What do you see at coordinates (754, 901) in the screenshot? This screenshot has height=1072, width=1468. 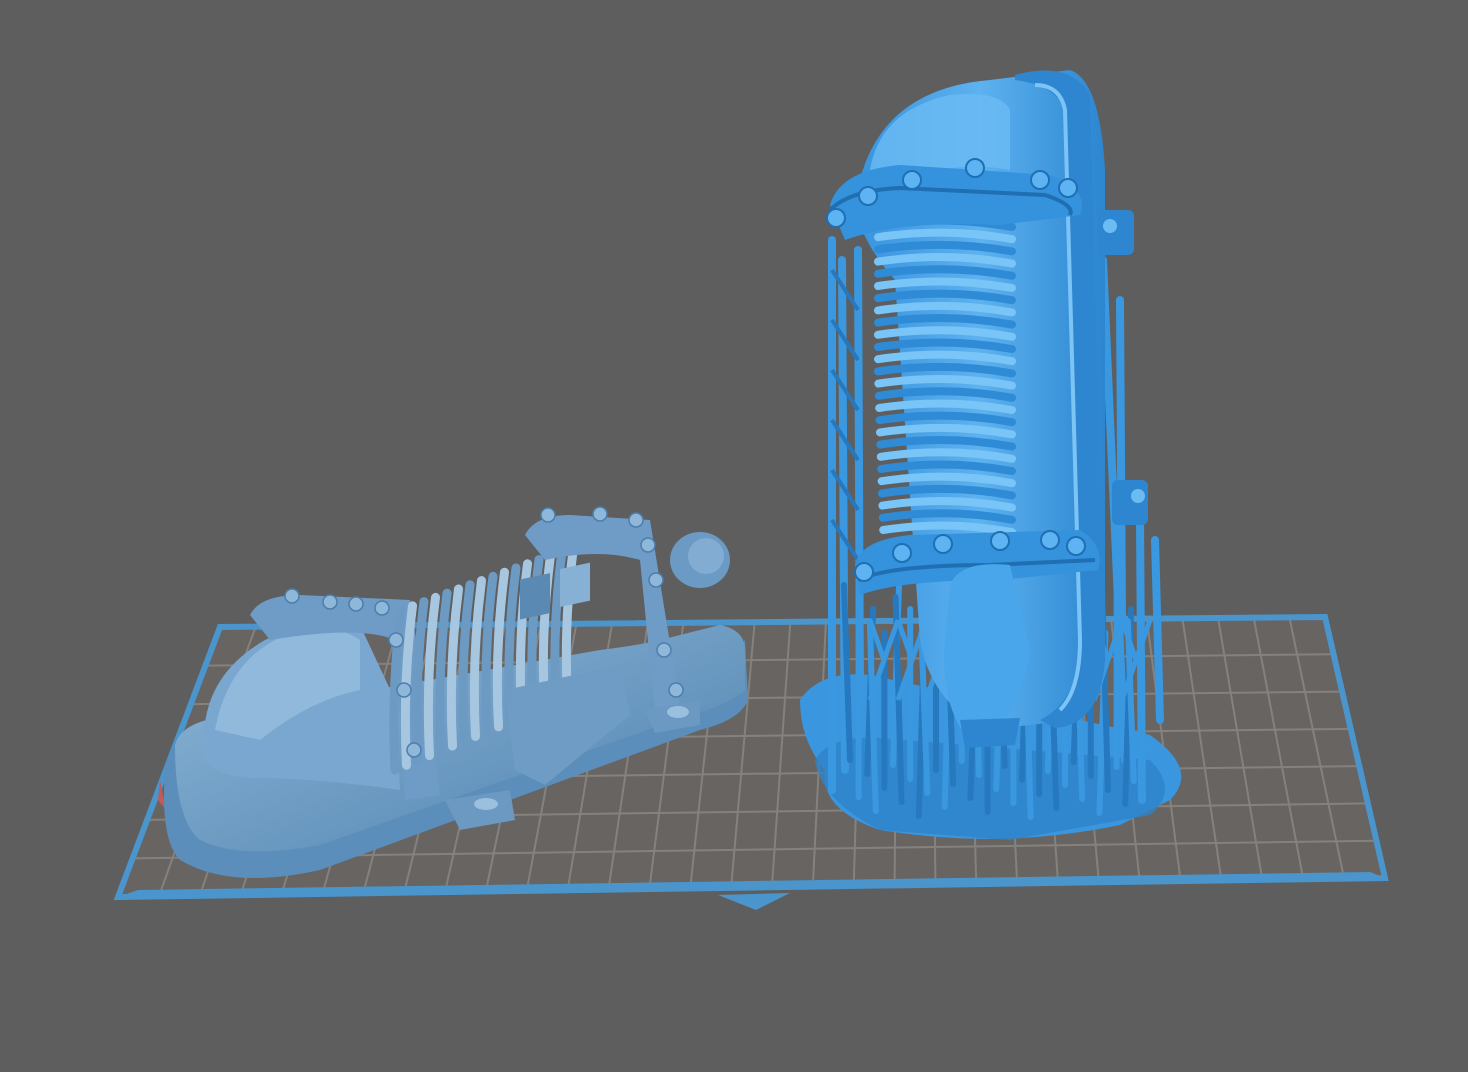 I see `plate-front-notch` at bounding box center [754, 901].